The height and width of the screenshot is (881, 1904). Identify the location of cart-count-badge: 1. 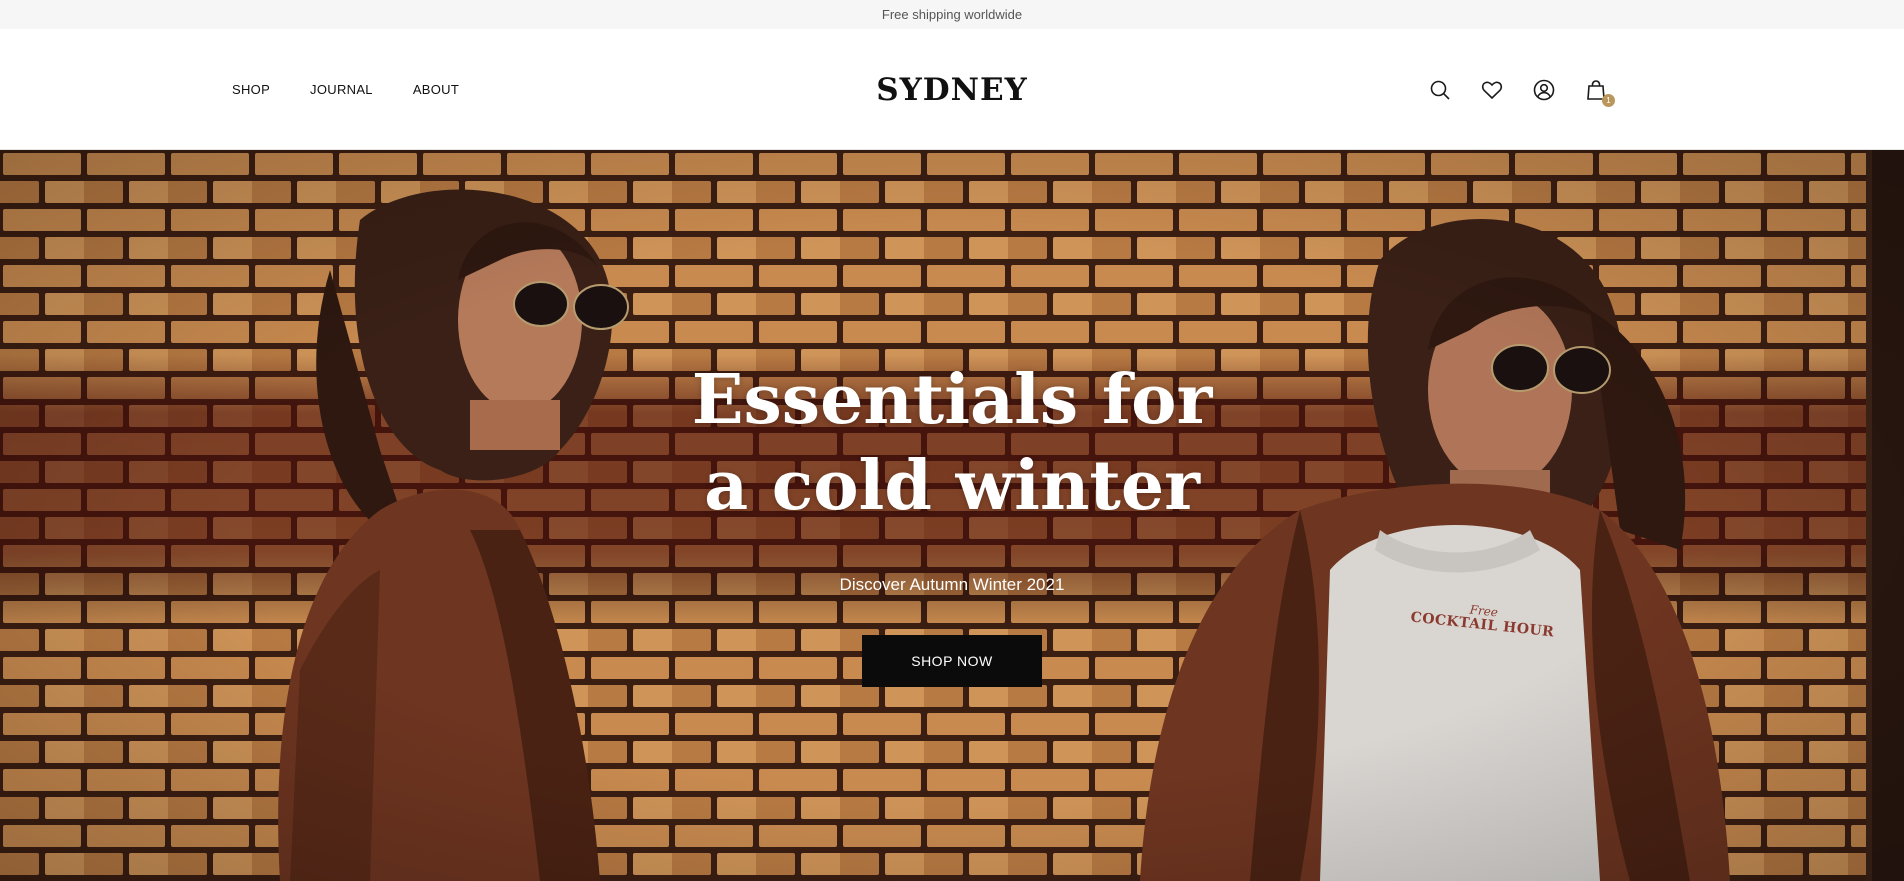
(1608, 100).